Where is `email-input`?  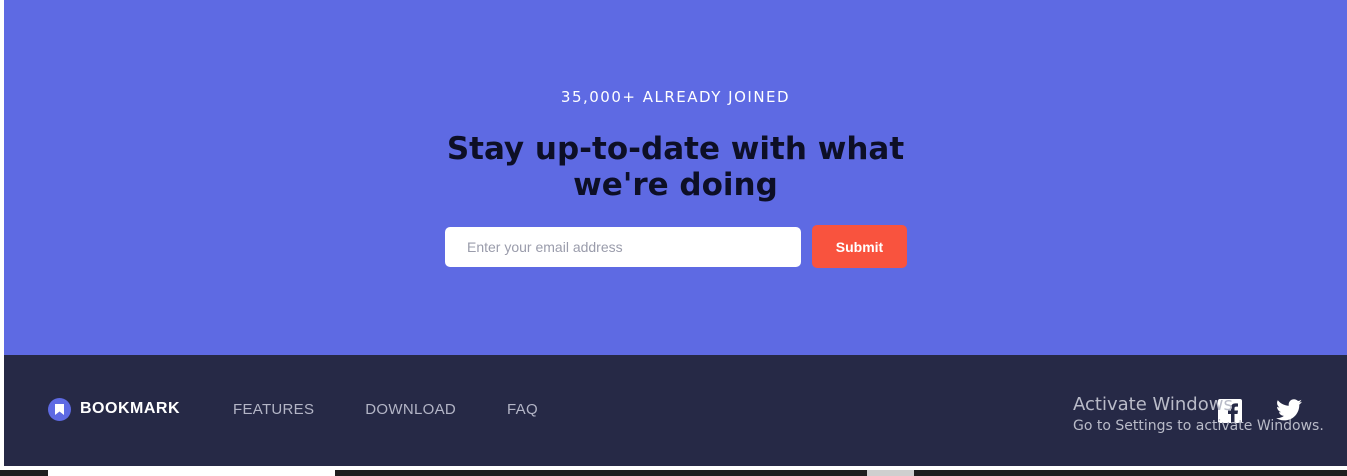 email-input is located at coordinates (623, 247).